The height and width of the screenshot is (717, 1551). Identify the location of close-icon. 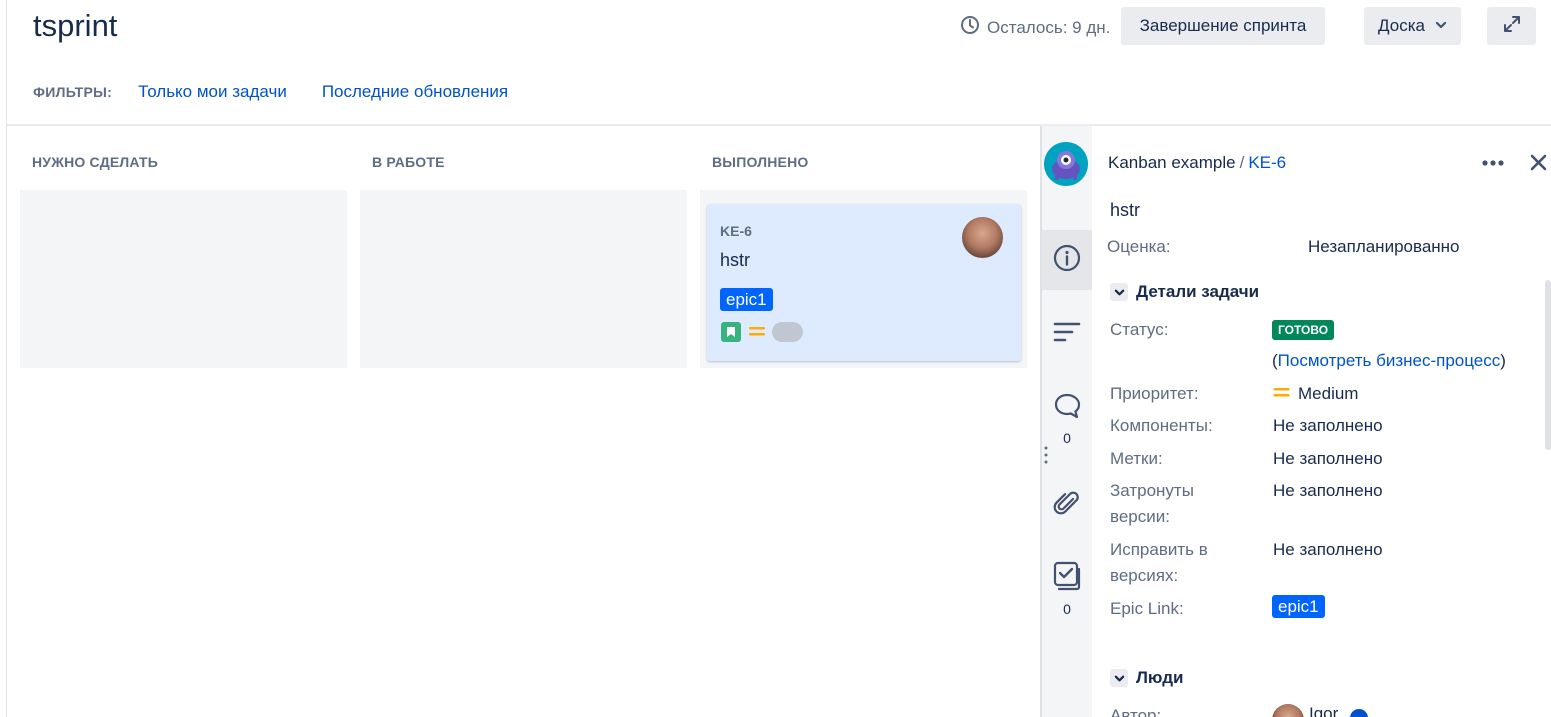
(1538, 165).